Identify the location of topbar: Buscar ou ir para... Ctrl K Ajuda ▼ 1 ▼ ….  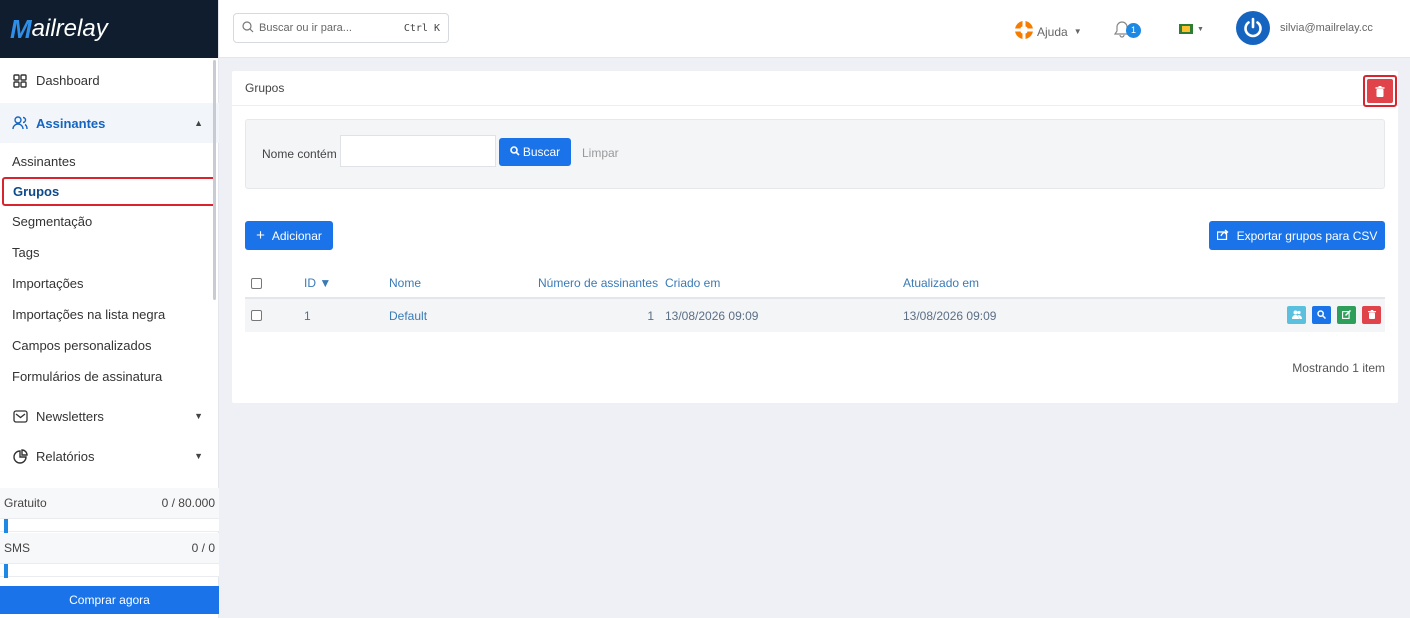
(814, 29).